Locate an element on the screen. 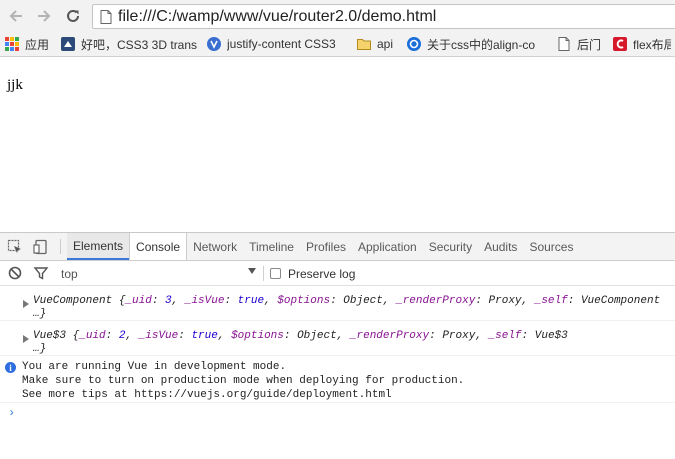 This screenshot has width=675, height=459. preserve-log-checkbox is located at coordinates (275, 273).